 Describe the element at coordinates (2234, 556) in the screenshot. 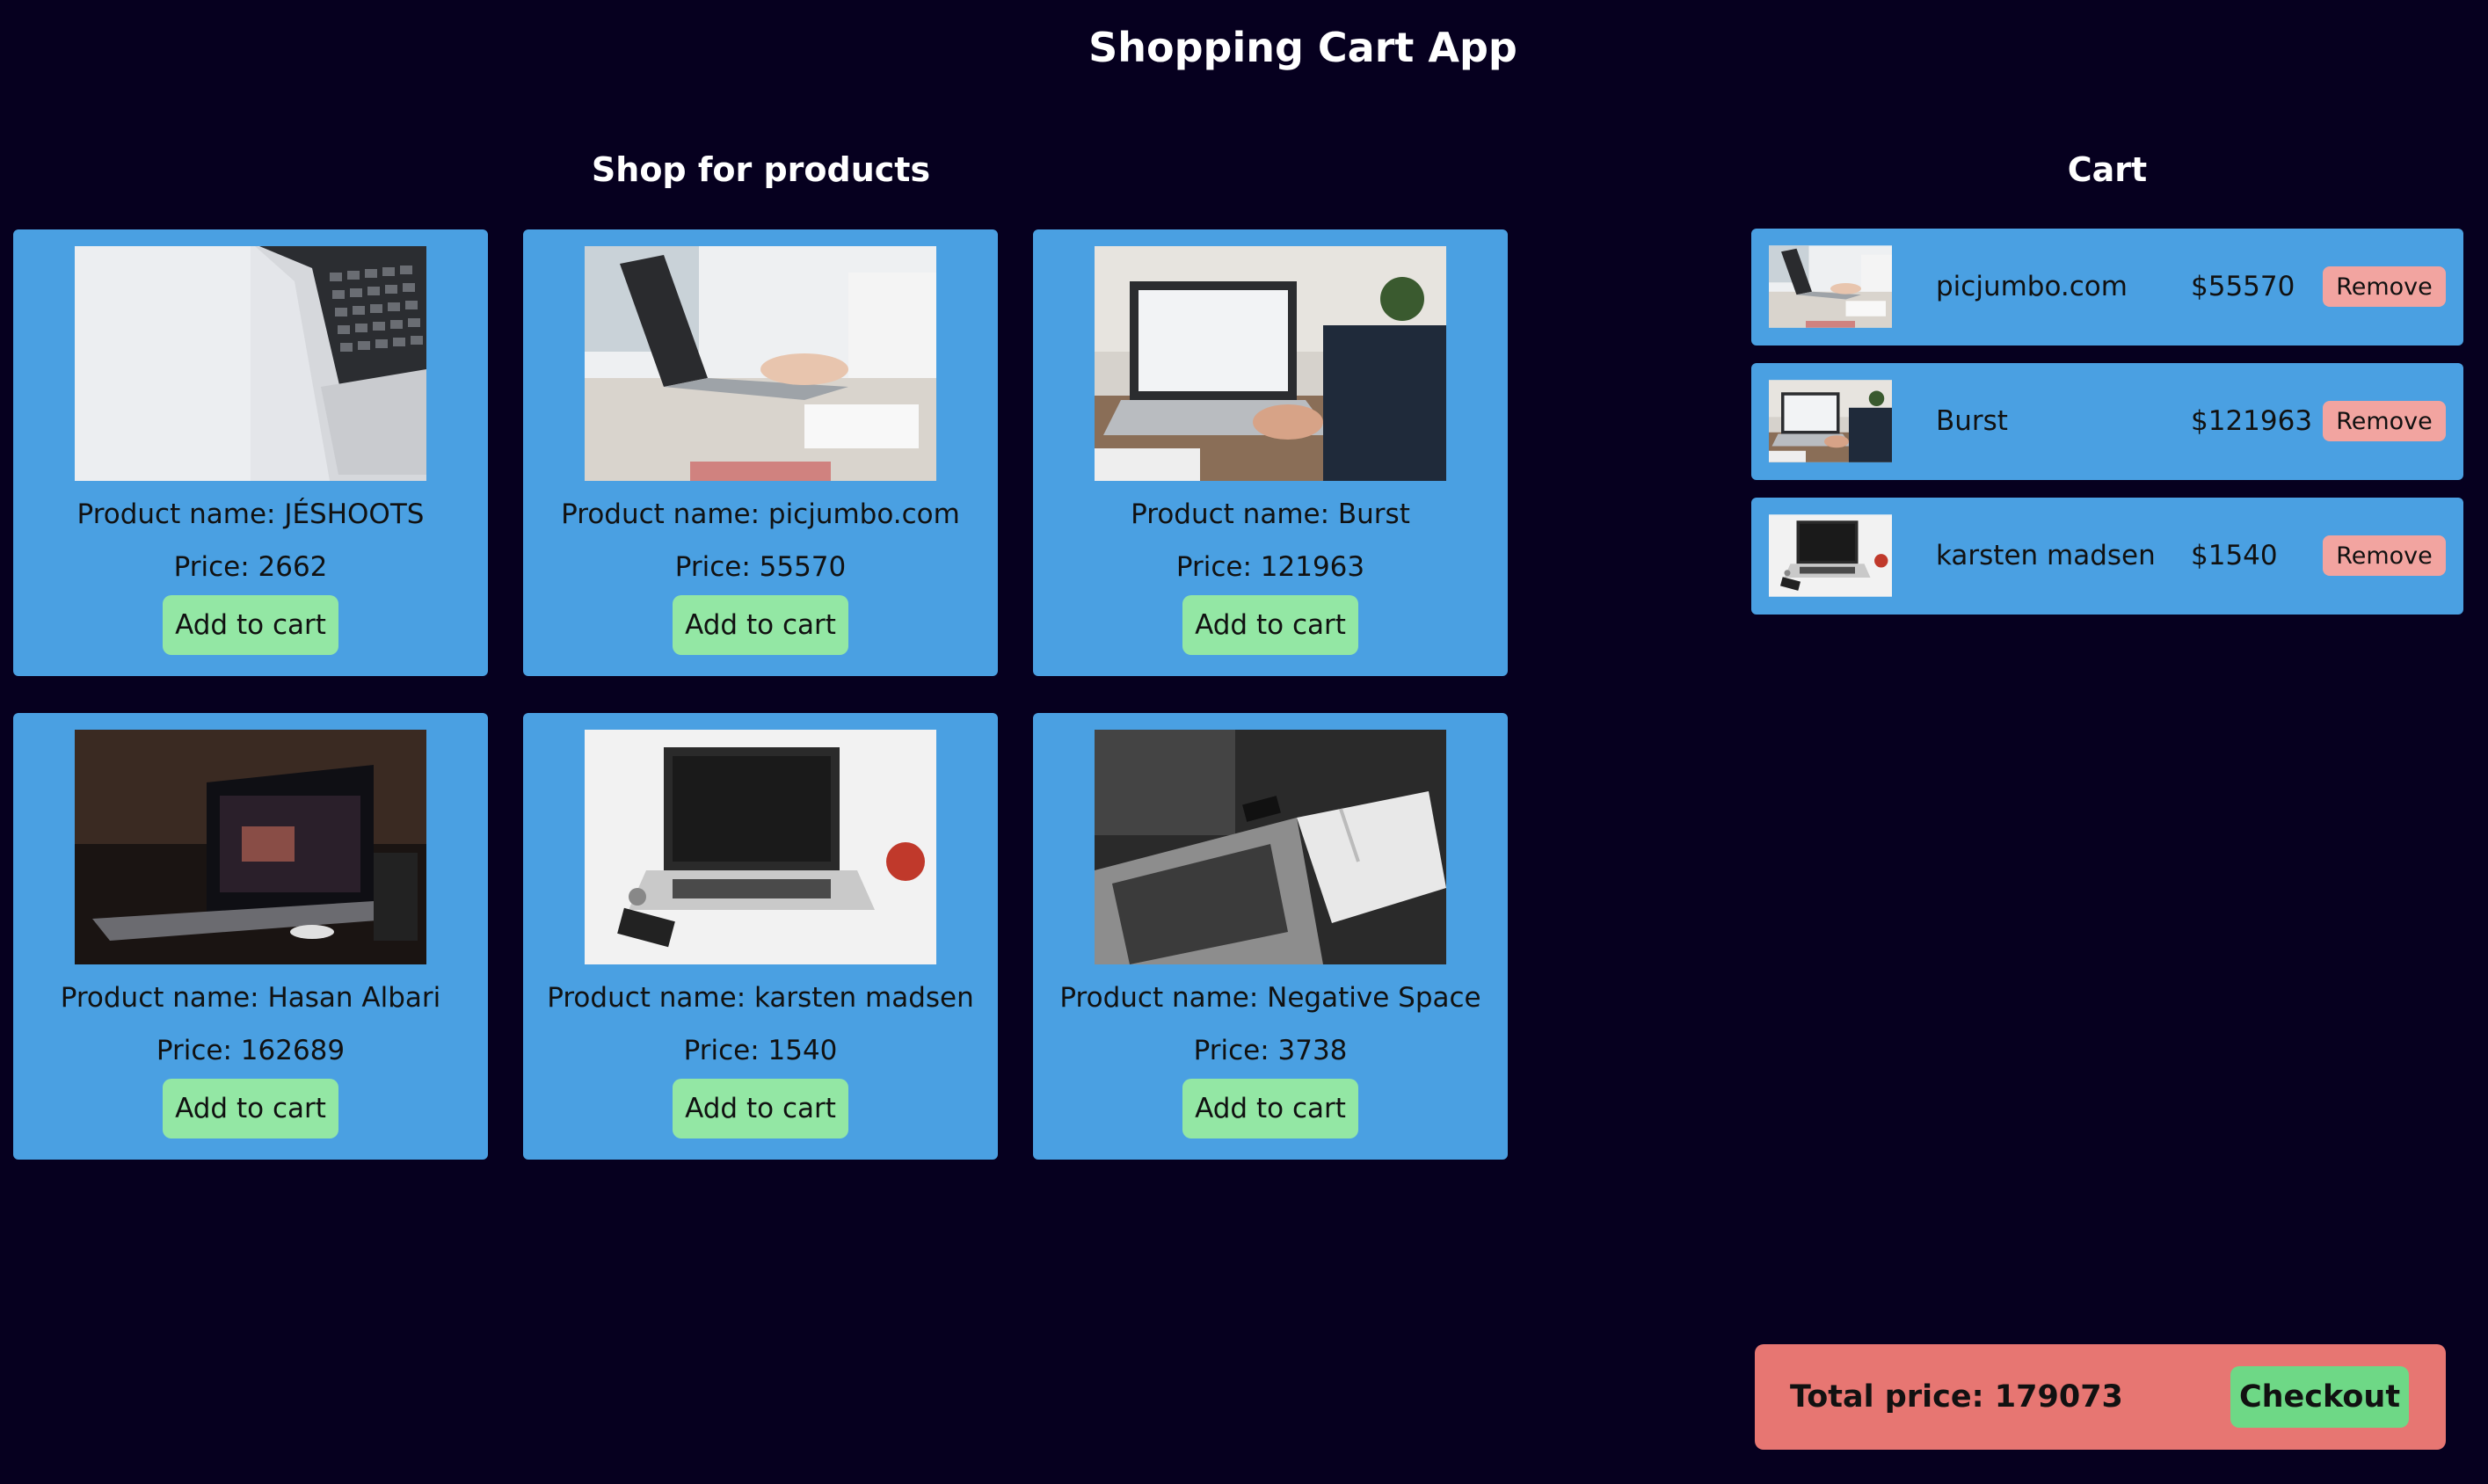

I see `cart-item-price: $1540` at that location.